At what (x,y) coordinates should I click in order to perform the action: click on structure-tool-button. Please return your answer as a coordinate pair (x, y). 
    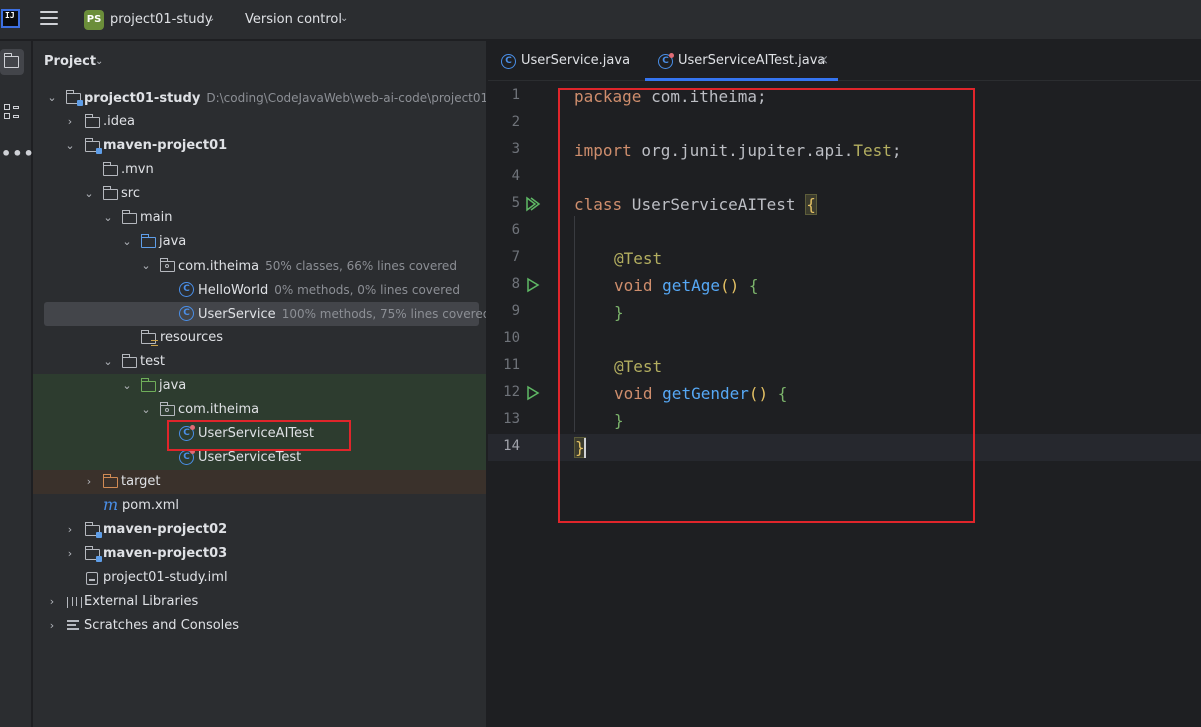
    Looking at the image, I should click on (12, 112).